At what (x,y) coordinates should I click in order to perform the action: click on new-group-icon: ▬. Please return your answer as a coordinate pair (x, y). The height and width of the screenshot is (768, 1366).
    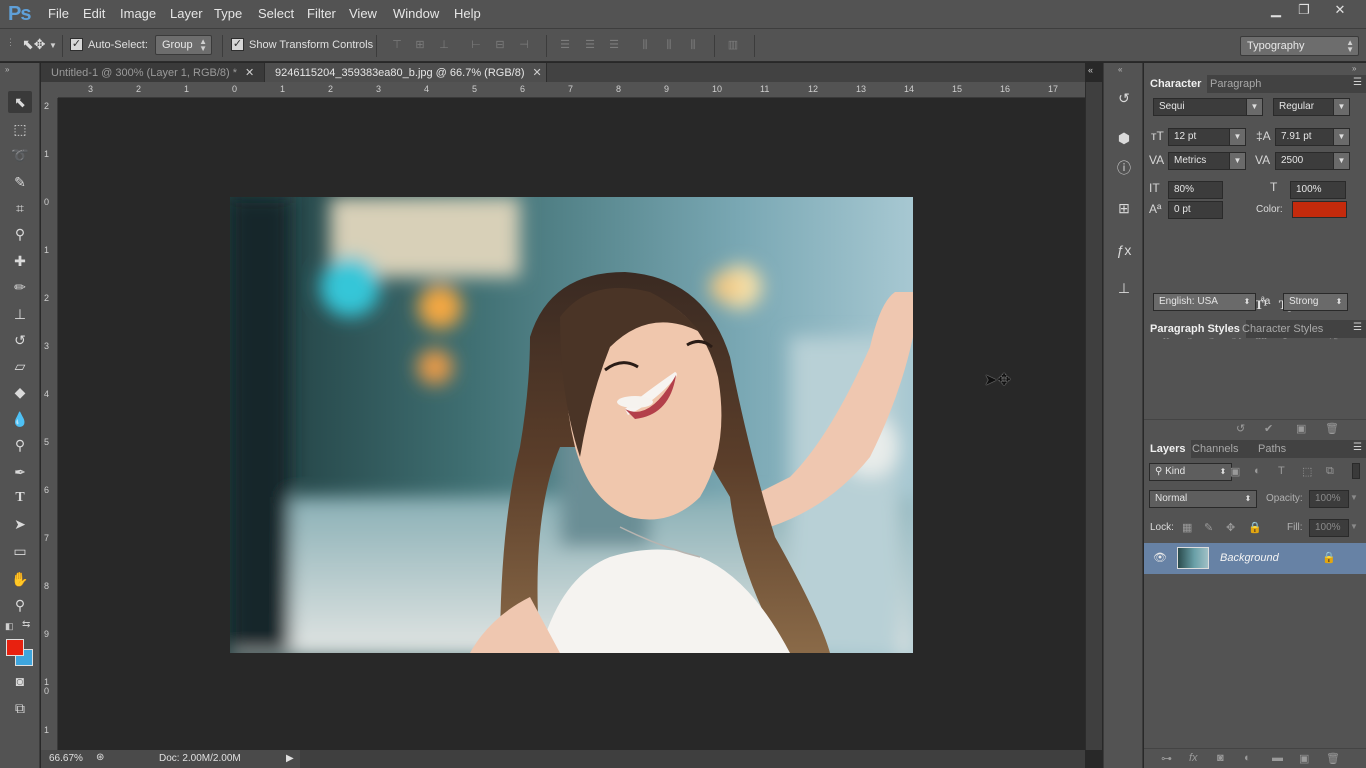
    Looking at the image, I should click on (1277, 758).